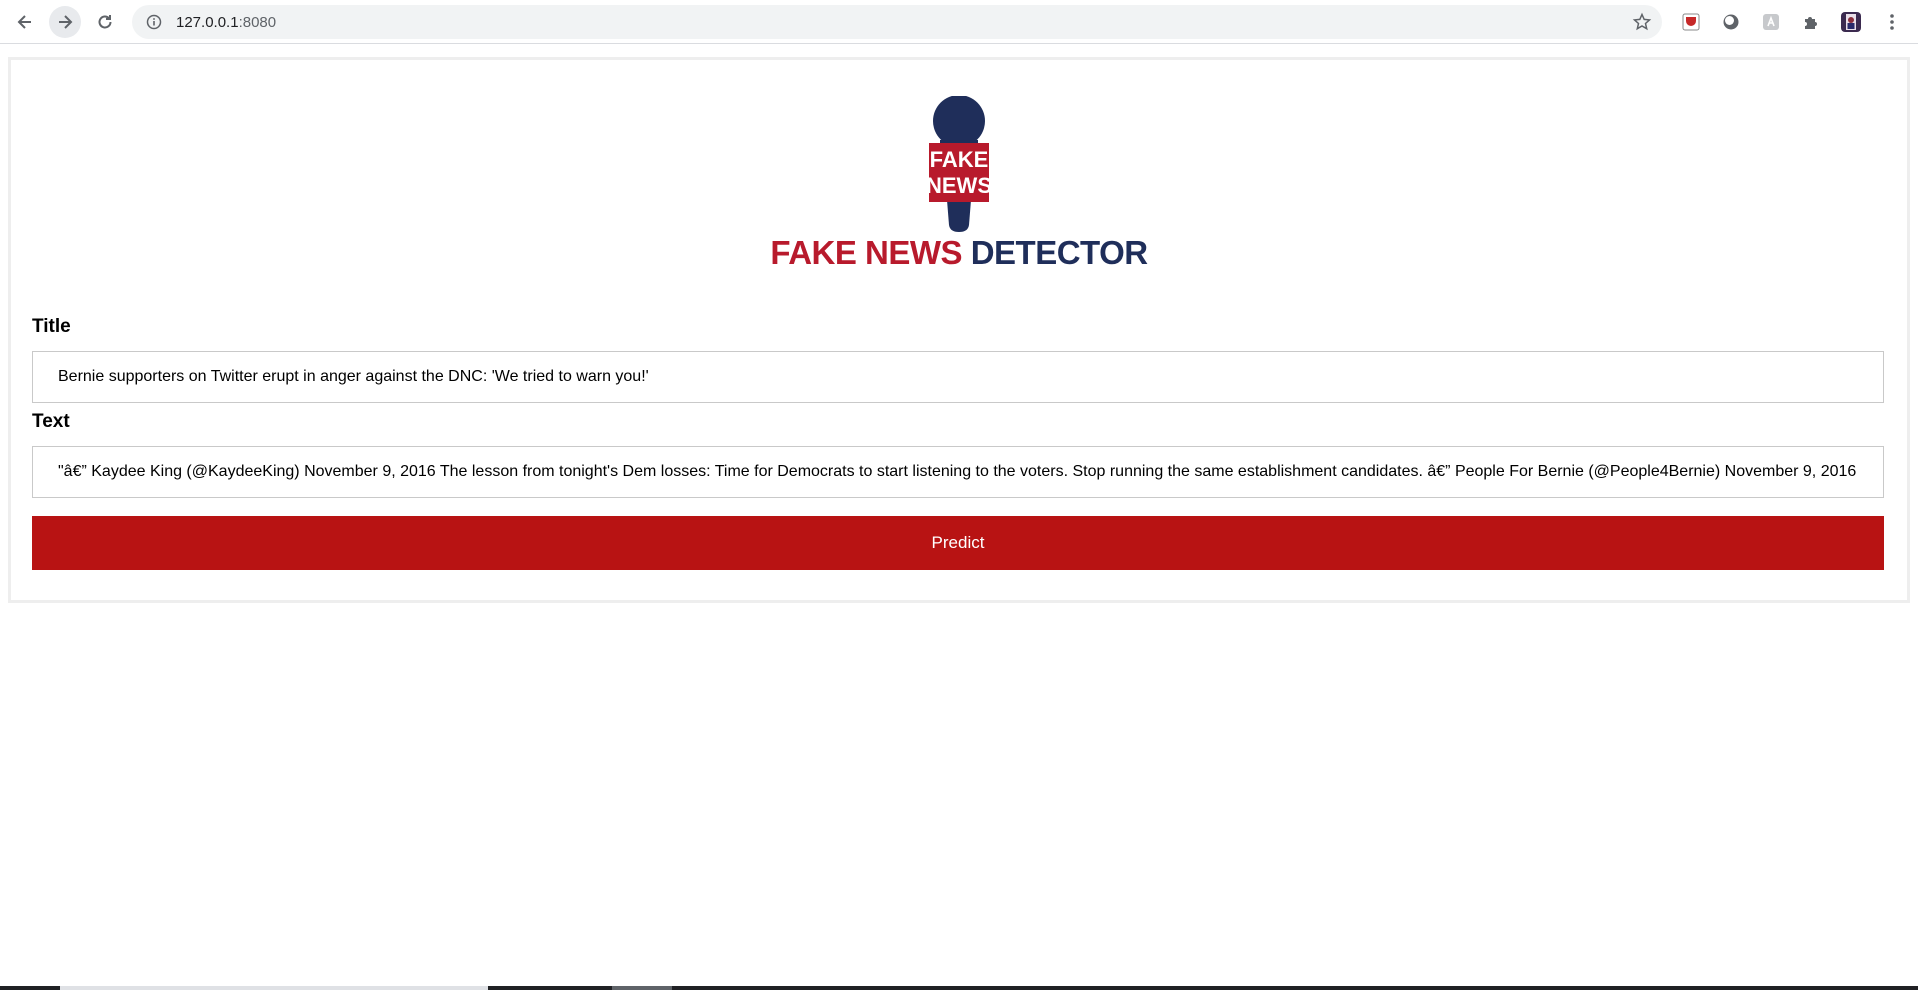 The width and height of the screenshot is (1918, 990). What do you see at coordinates (51, 421) in the screenshot?
I see `text-label: Text` at bounding box center [51, 421].